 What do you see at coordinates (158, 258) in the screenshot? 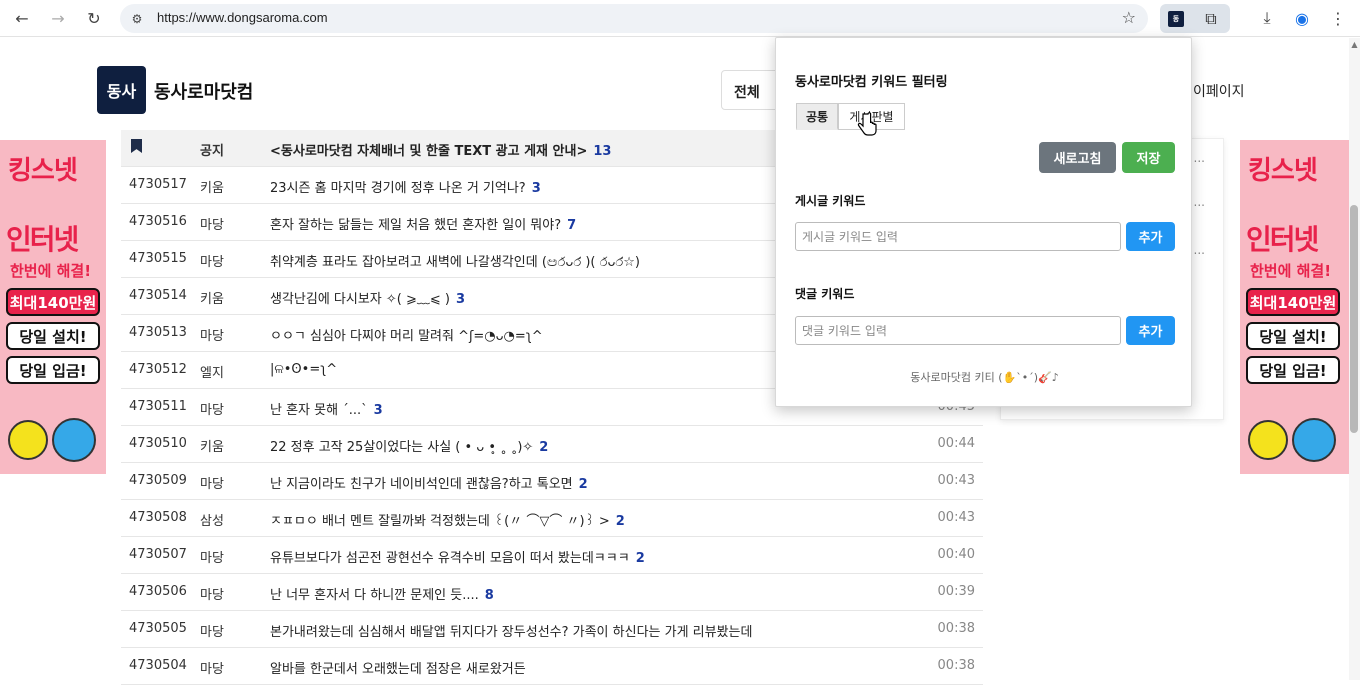
I see `post-number: 4730515` at bounding box center [158, 258].